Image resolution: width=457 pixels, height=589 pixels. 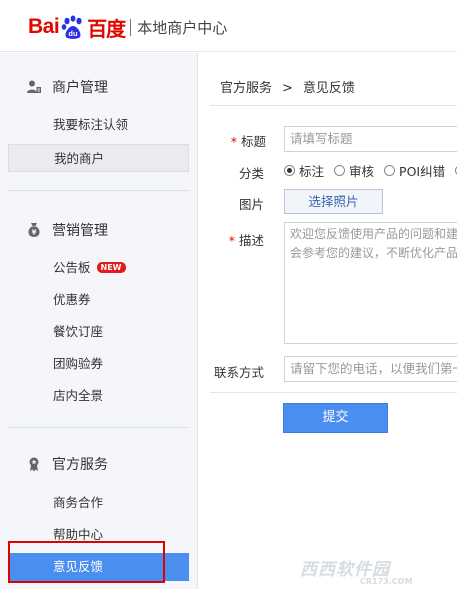 What do you see at coordinates (333, 392) in the screenshot?
I see `form-divider` at bounding box center [333, 392].